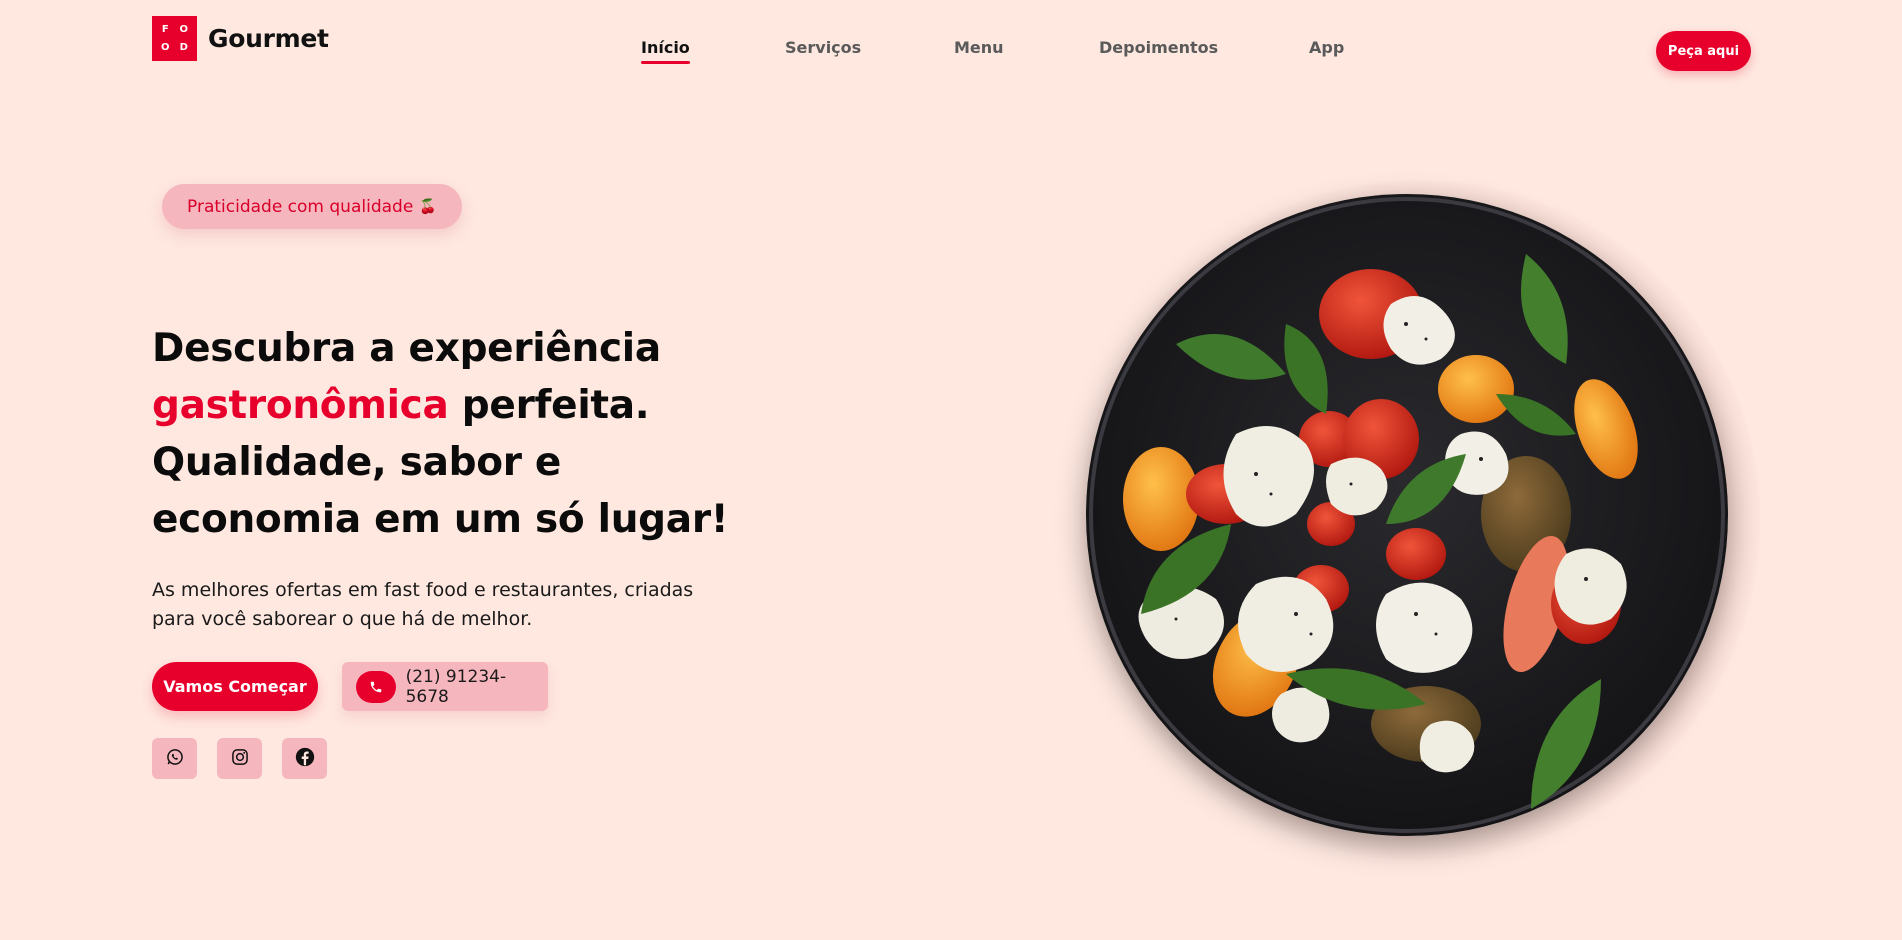 Image resolution: width=1902 pixels, height=940 pixels. I want to click on nav-item-menu: Menu, so click(979, 47).